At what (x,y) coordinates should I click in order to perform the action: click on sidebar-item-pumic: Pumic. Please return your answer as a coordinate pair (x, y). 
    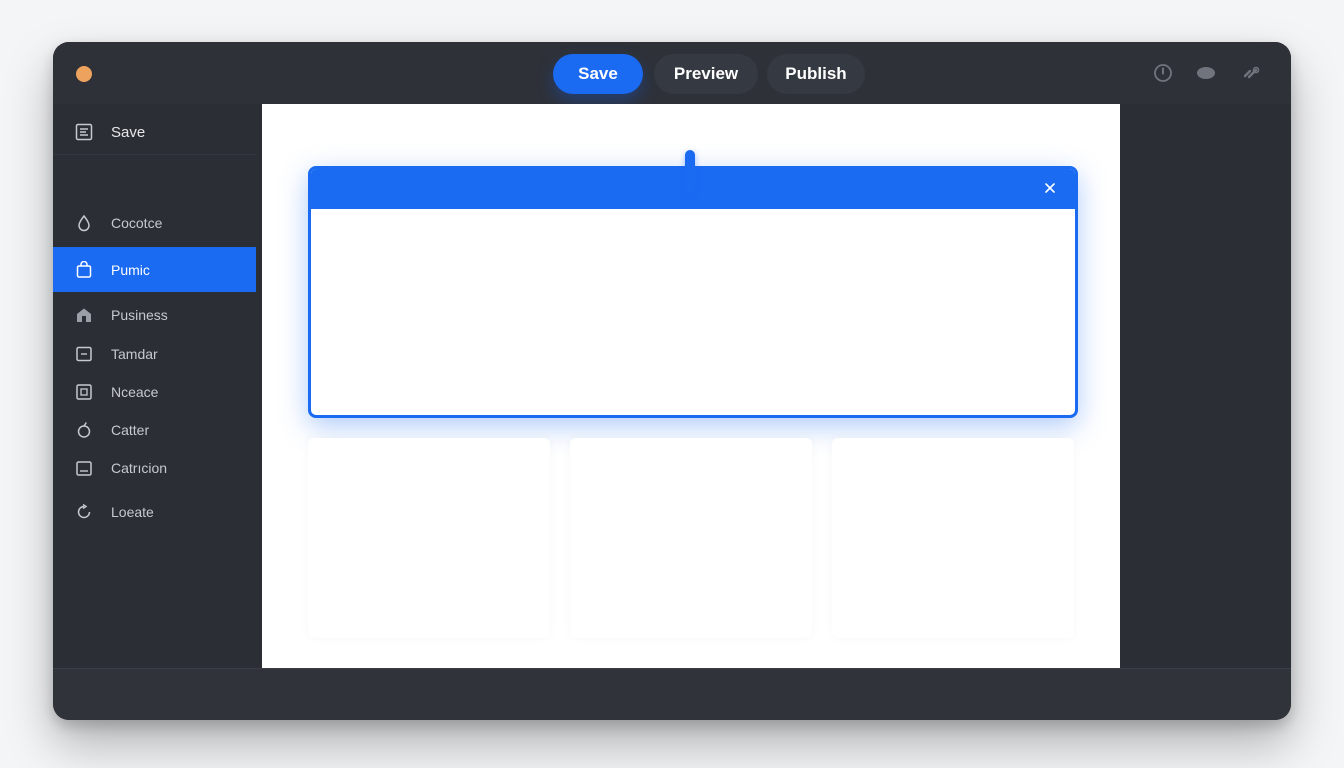
    Looking at the image, I should click on (154, 269).